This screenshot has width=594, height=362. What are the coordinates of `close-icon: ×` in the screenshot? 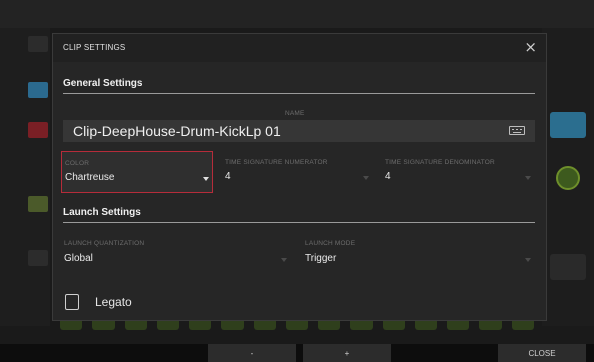 It's located at (530, 47).